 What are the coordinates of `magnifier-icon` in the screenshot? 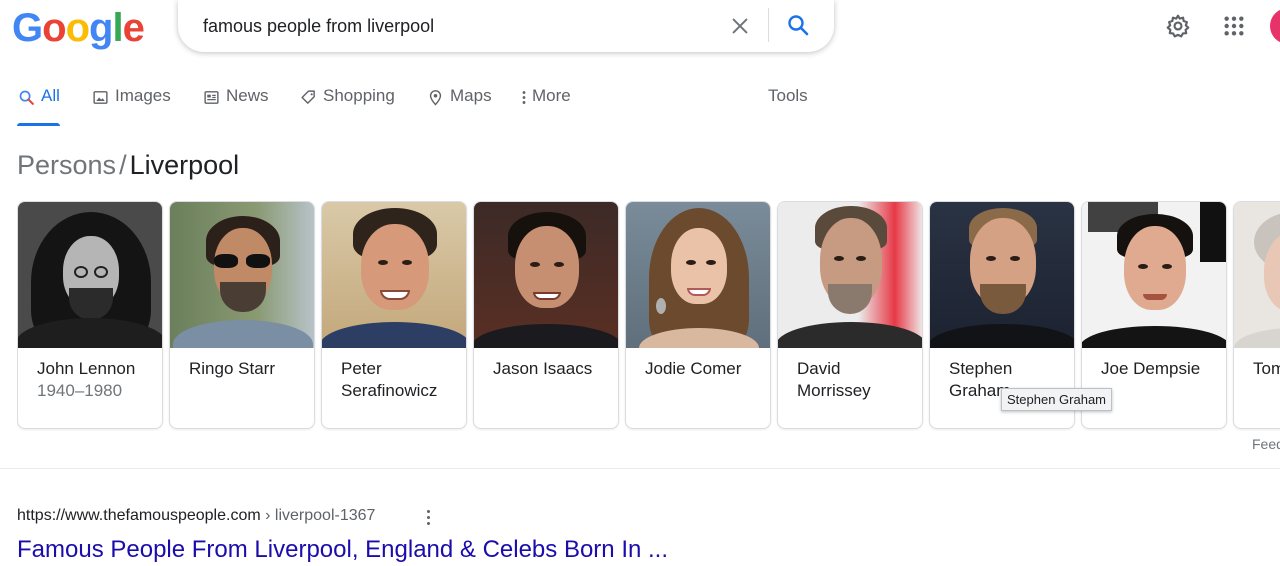 It's located at (798, 25).